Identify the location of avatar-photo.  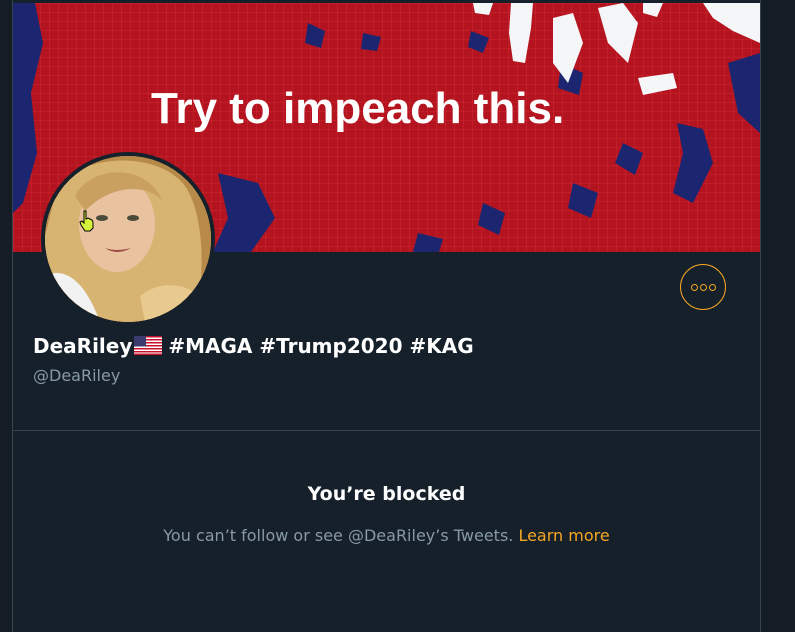
(128, 239).